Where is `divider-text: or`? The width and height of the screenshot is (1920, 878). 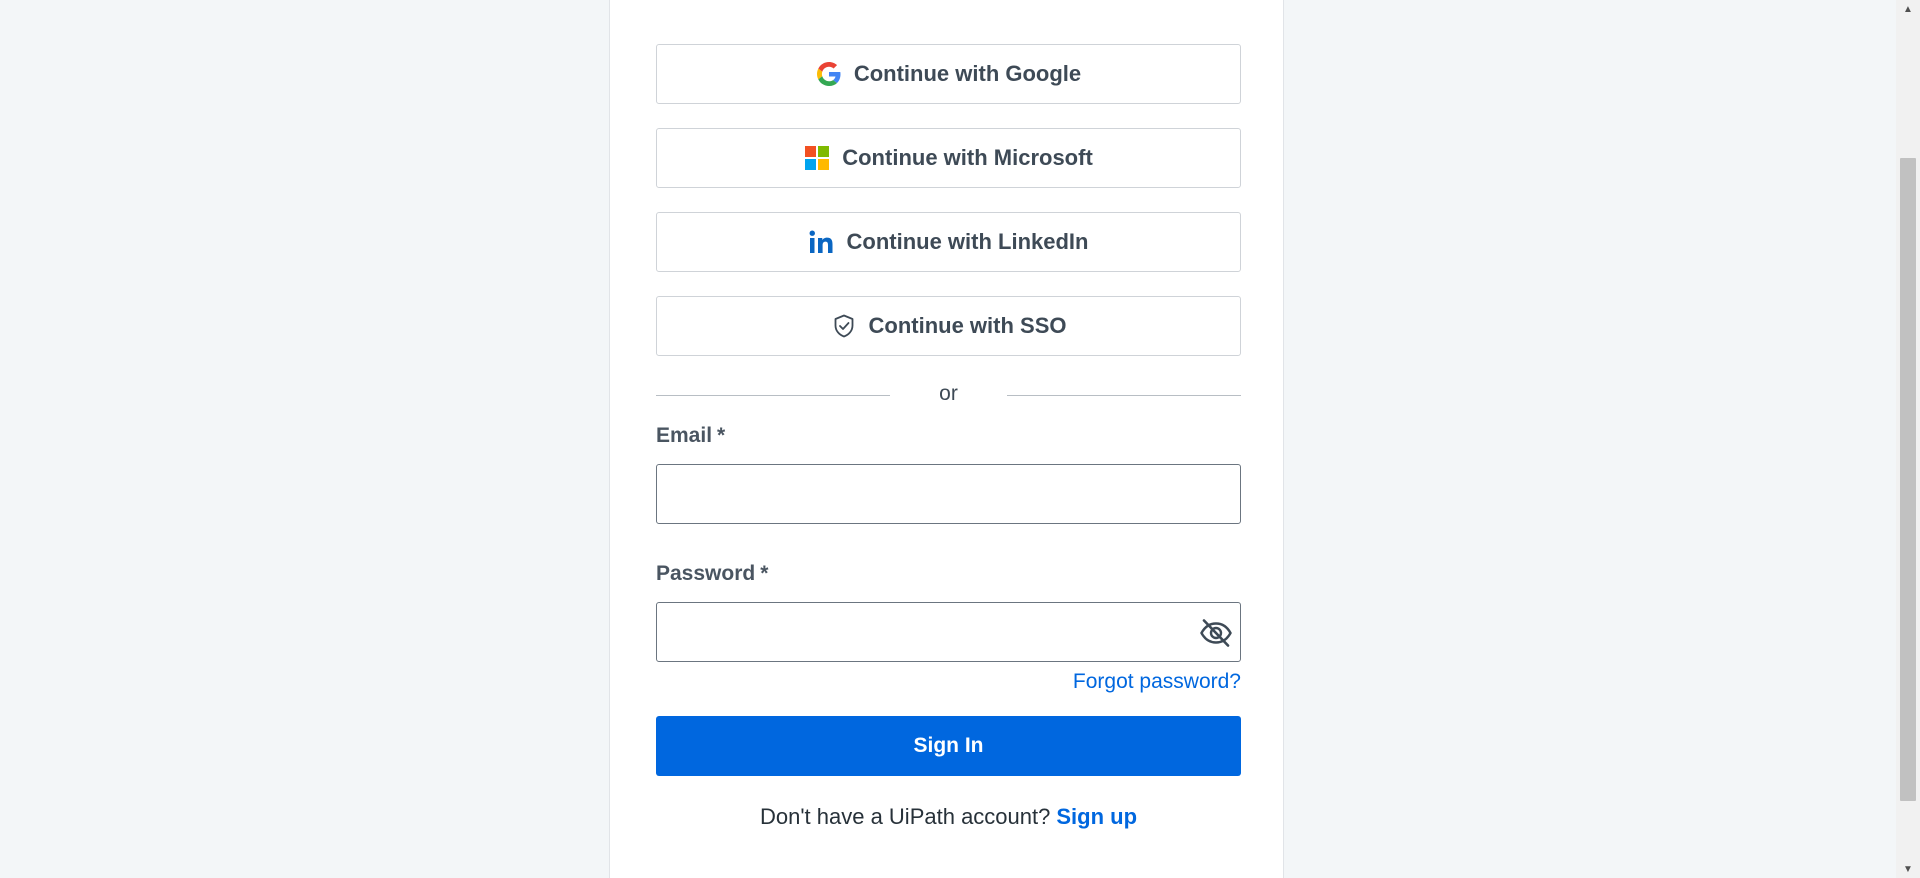 divider-text: or is located at coordinates (948, 393).